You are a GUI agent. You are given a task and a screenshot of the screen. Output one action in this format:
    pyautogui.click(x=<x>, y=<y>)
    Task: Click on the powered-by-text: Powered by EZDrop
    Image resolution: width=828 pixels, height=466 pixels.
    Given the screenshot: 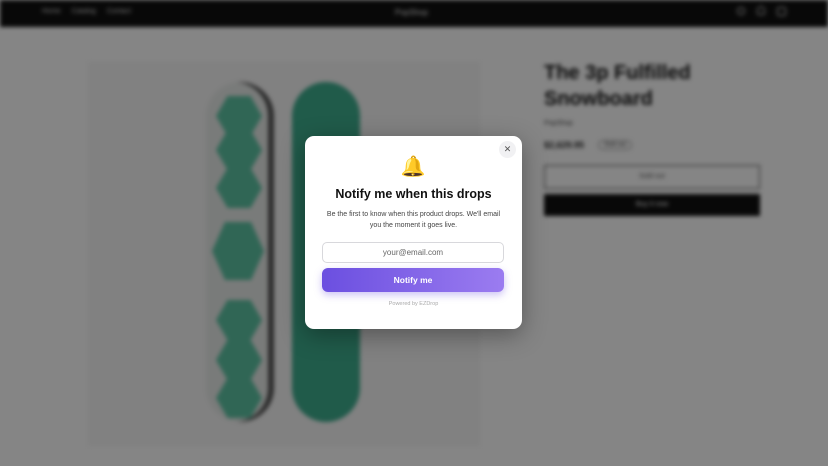 What is the action you would take?
    pyautogui.click(x=413, y=304)
    